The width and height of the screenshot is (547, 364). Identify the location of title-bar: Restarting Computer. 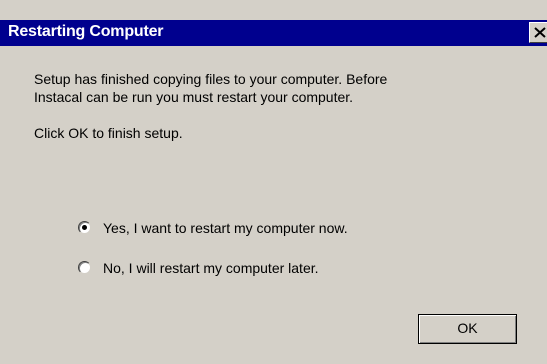
(273, 33).